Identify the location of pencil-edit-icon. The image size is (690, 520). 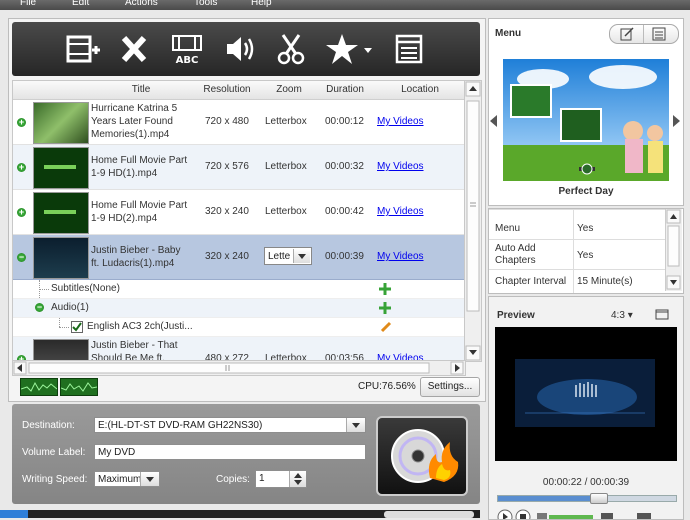
(386, 327).